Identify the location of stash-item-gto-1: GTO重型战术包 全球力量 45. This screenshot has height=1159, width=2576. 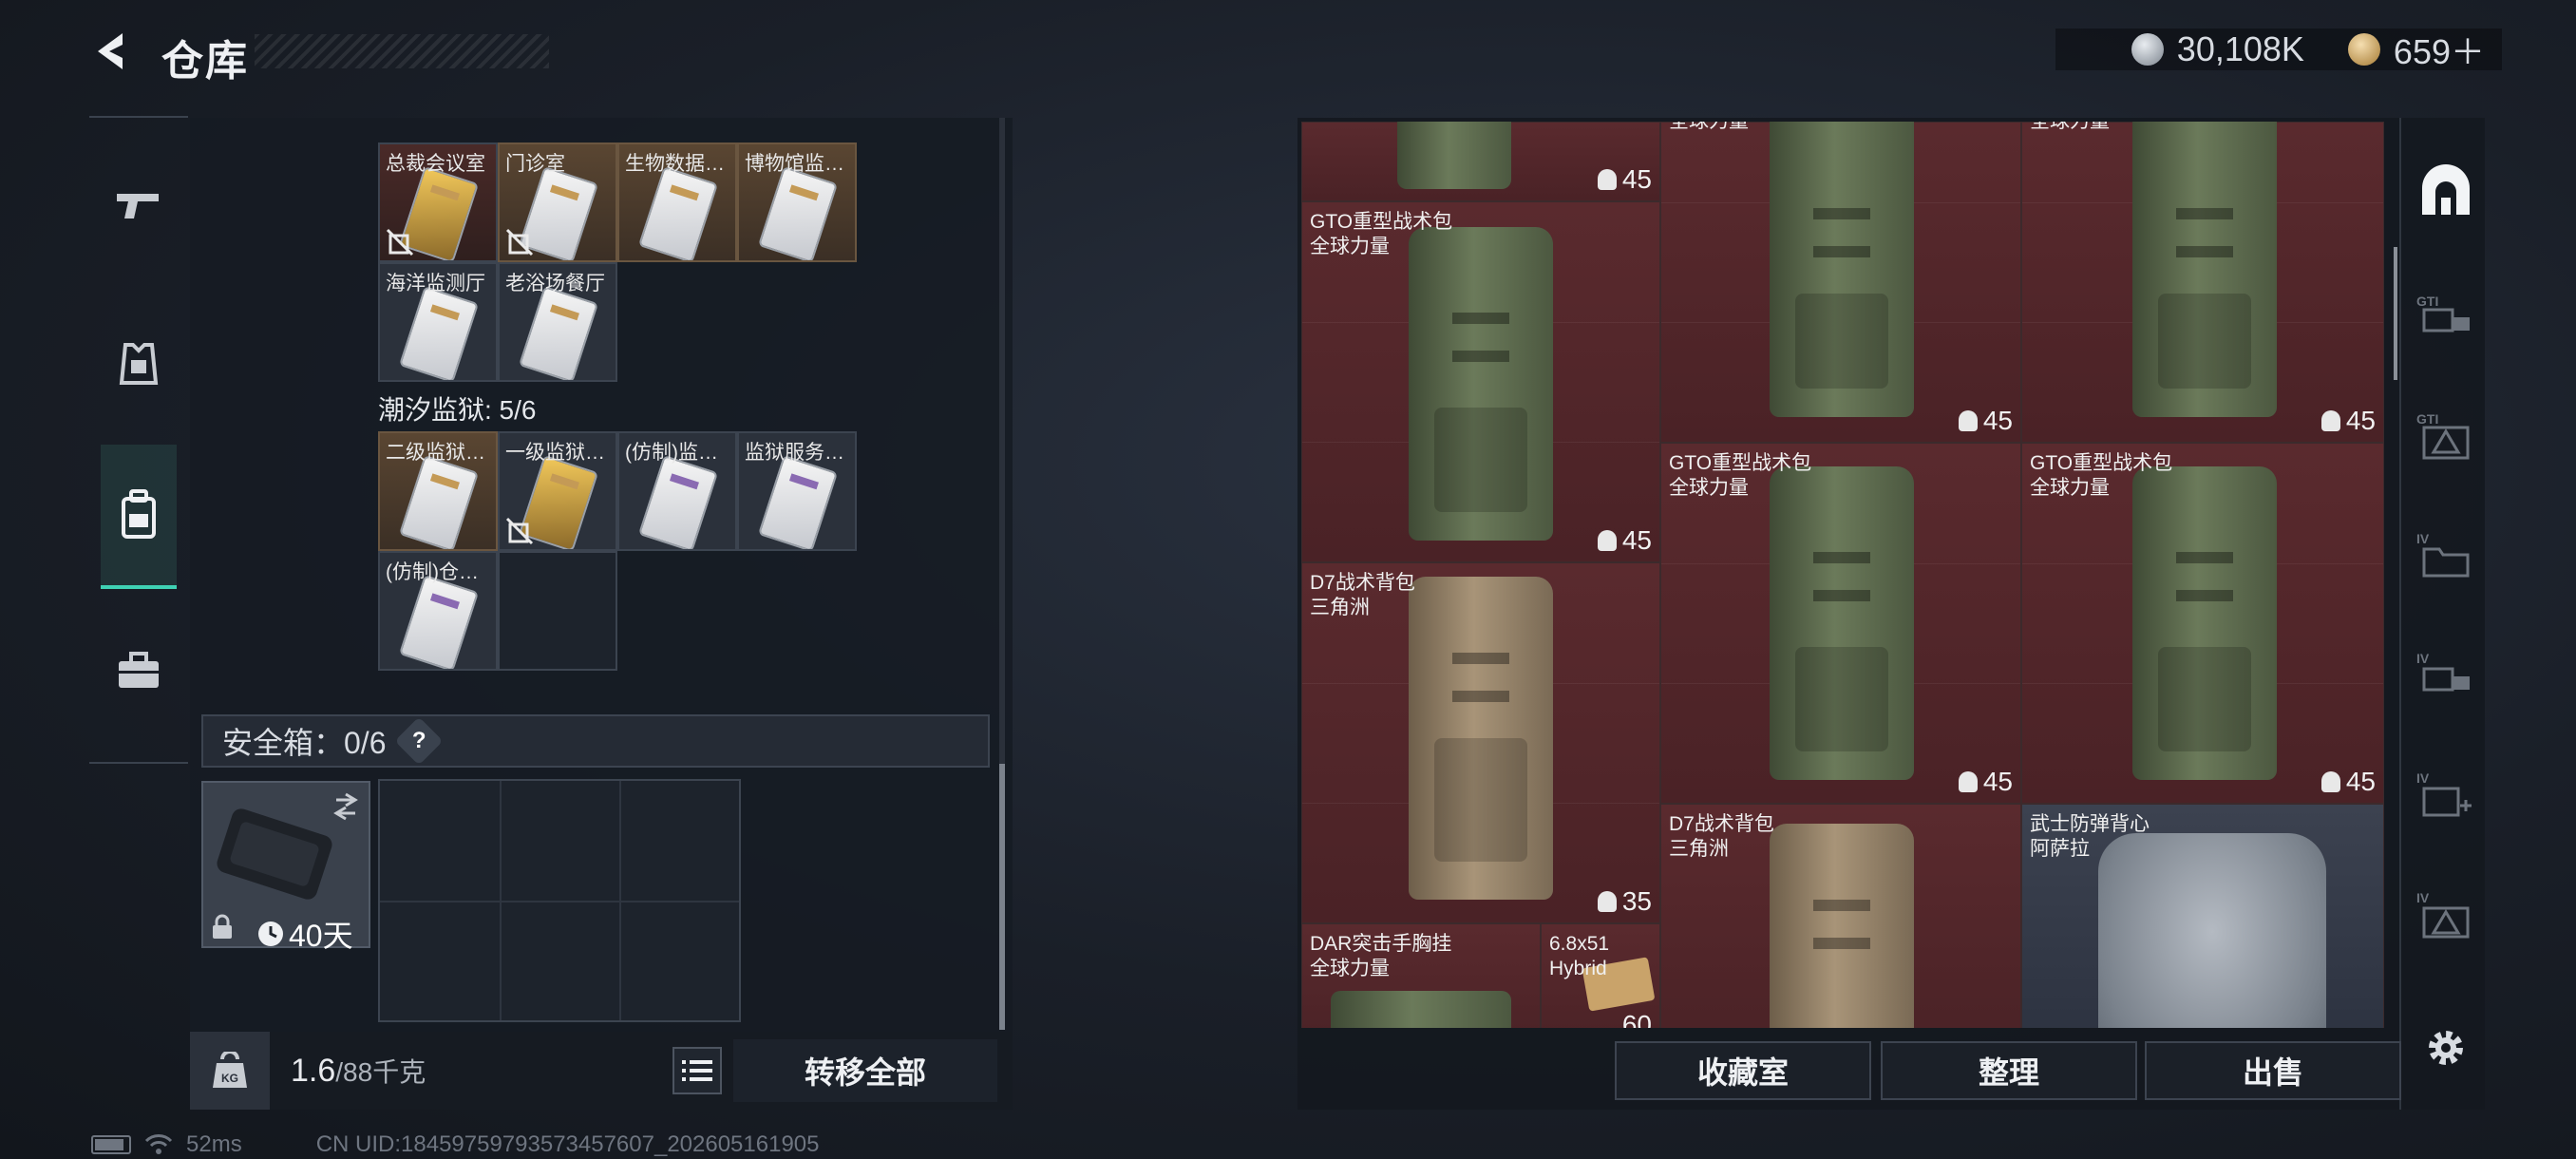
(1480, 381).